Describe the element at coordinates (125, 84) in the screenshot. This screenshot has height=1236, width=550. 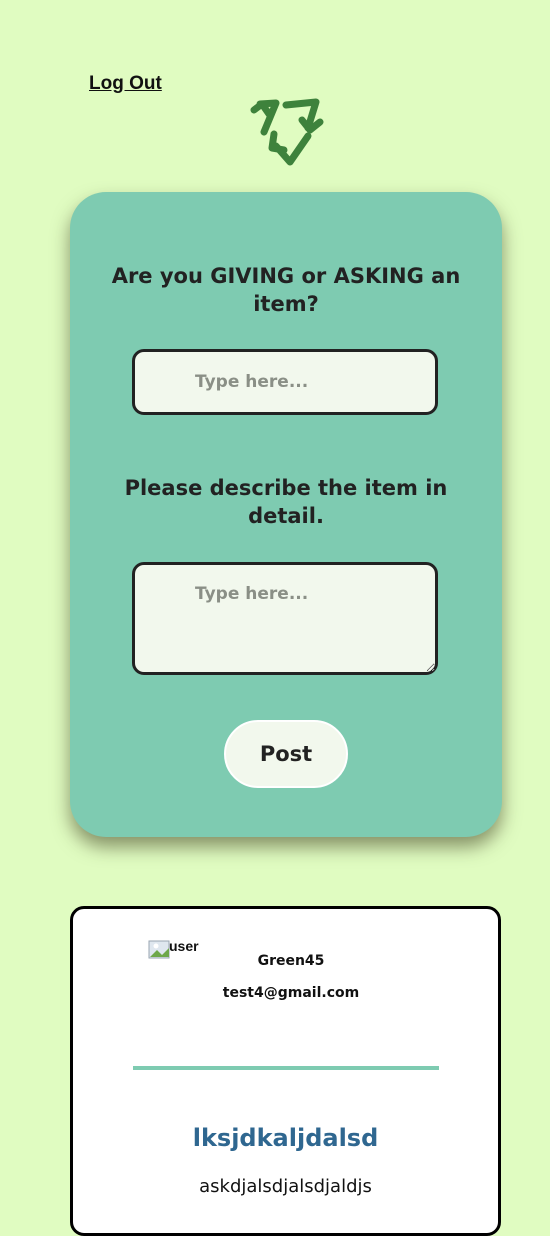
I see `logout-link: Log Out` at that location.